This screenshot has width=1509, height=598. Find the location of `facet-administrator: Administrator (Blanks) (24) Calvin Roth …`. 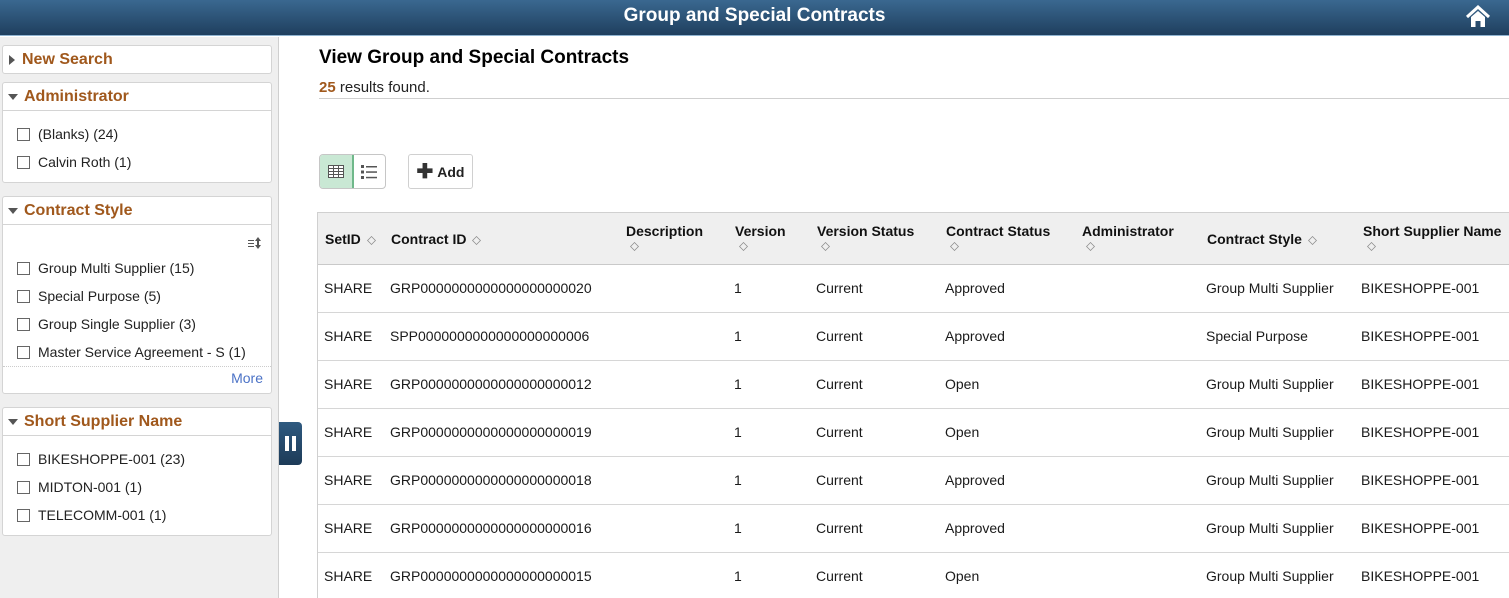

facet-administrator: Administrator (Blanks) (24) Calvin Roth … is located at coordinates (137, 132).